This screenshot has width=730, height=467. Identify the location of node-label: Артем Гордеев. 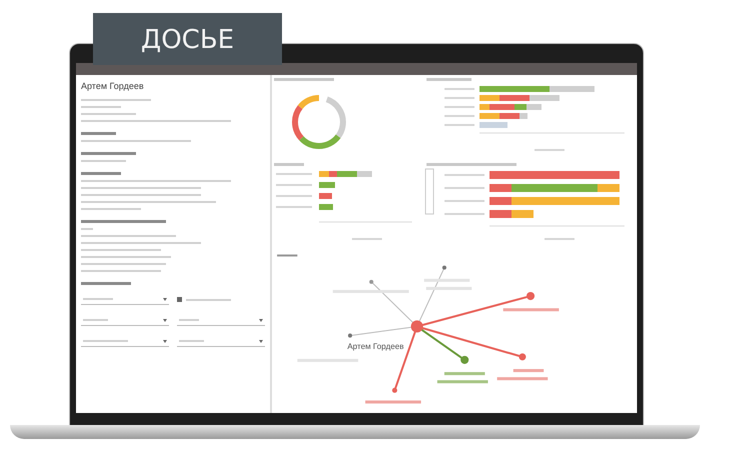
(375, 346).